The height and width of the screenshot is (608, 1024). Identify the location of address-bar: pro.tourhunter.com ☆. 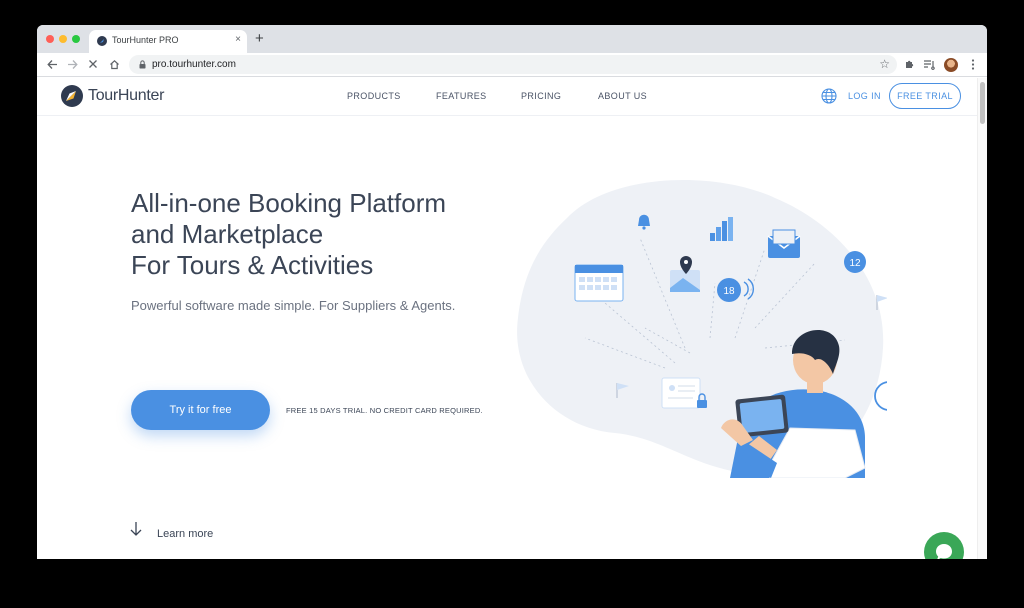
(513, 64).